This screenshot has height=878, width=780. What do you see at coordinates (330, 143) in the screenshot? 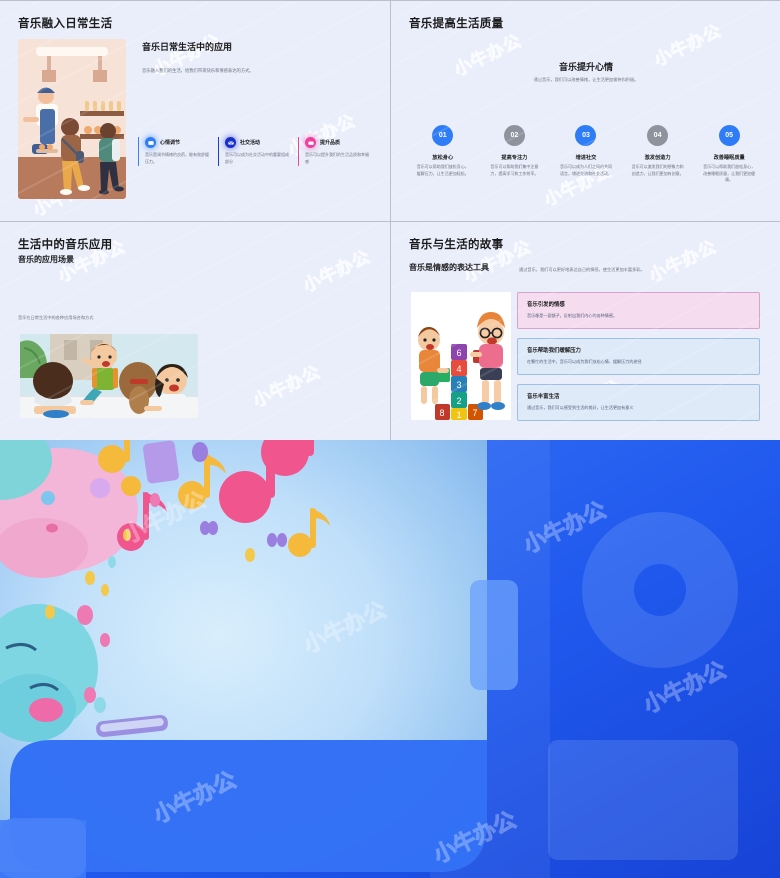
I see `feature-label: 提升品质` at bounding box center [330, 143].